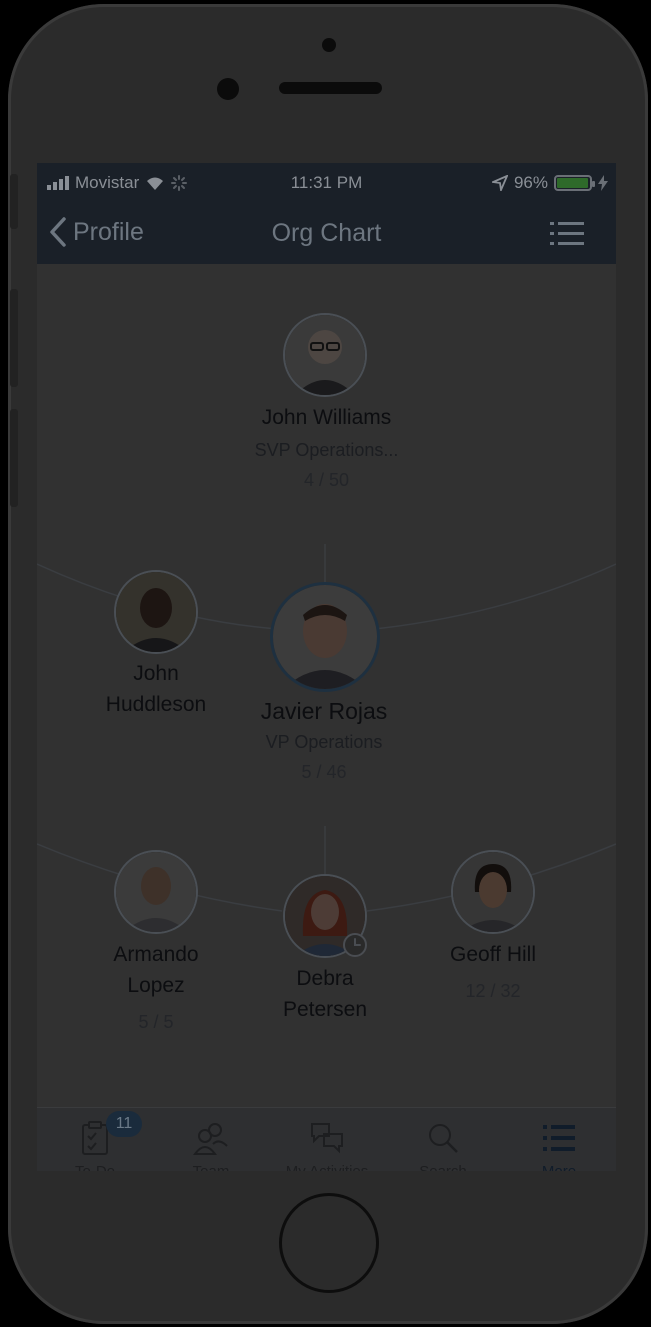  Describe the element at coordinates (95, 1167) in the screenshot. I see `tab-label: To-Do` at that location.